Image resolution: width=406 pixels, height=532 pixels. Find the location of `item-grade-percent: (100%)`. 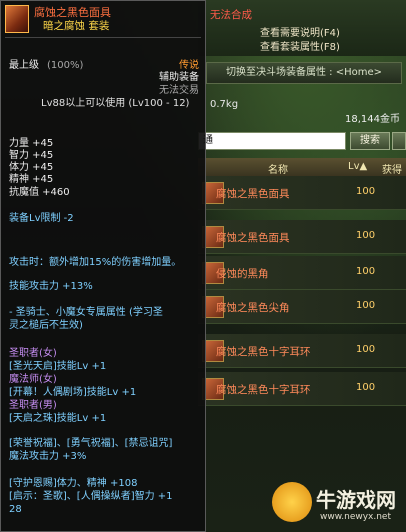

item-grade-percent: (100%) is located at coordinates (65, 65).